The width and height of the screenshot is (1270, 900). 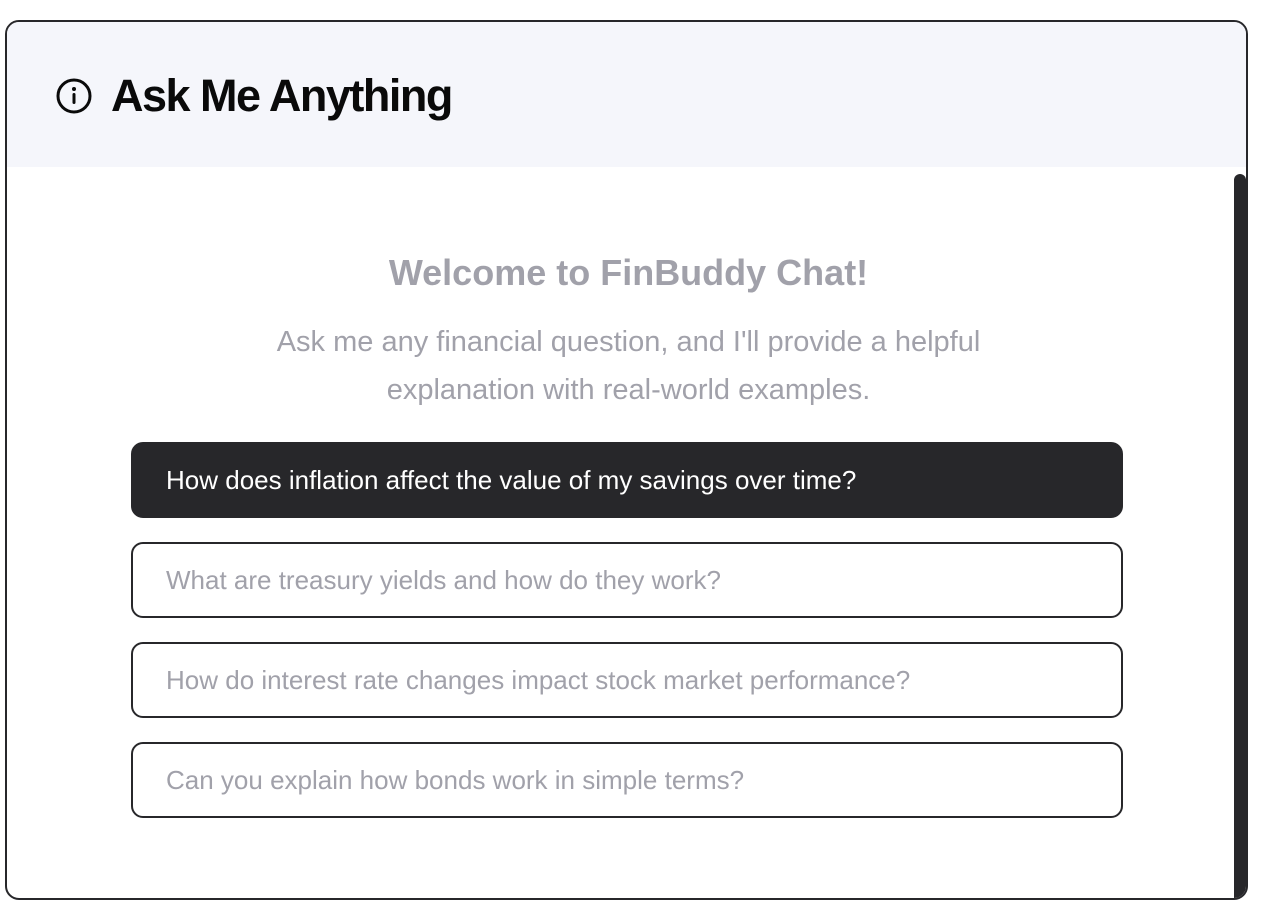 I want to click on page-title: Ask Me Anything, so click(x=282, y=95).